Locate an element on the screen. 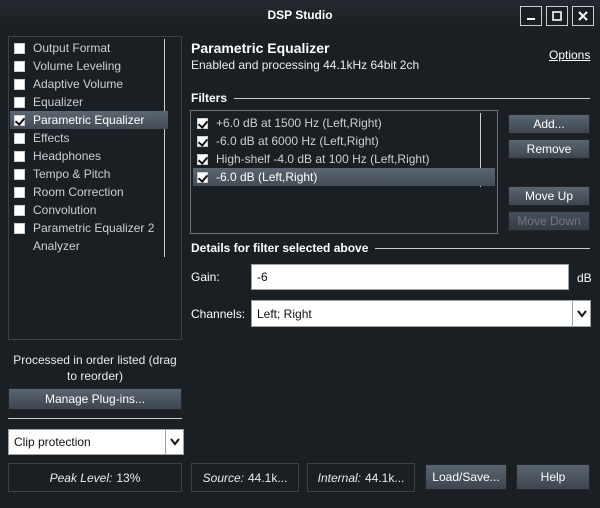 This screenshot has width=600, height=508. filter-row: -6.0 dB (Left,Right) is located at coordinates (344, 177).